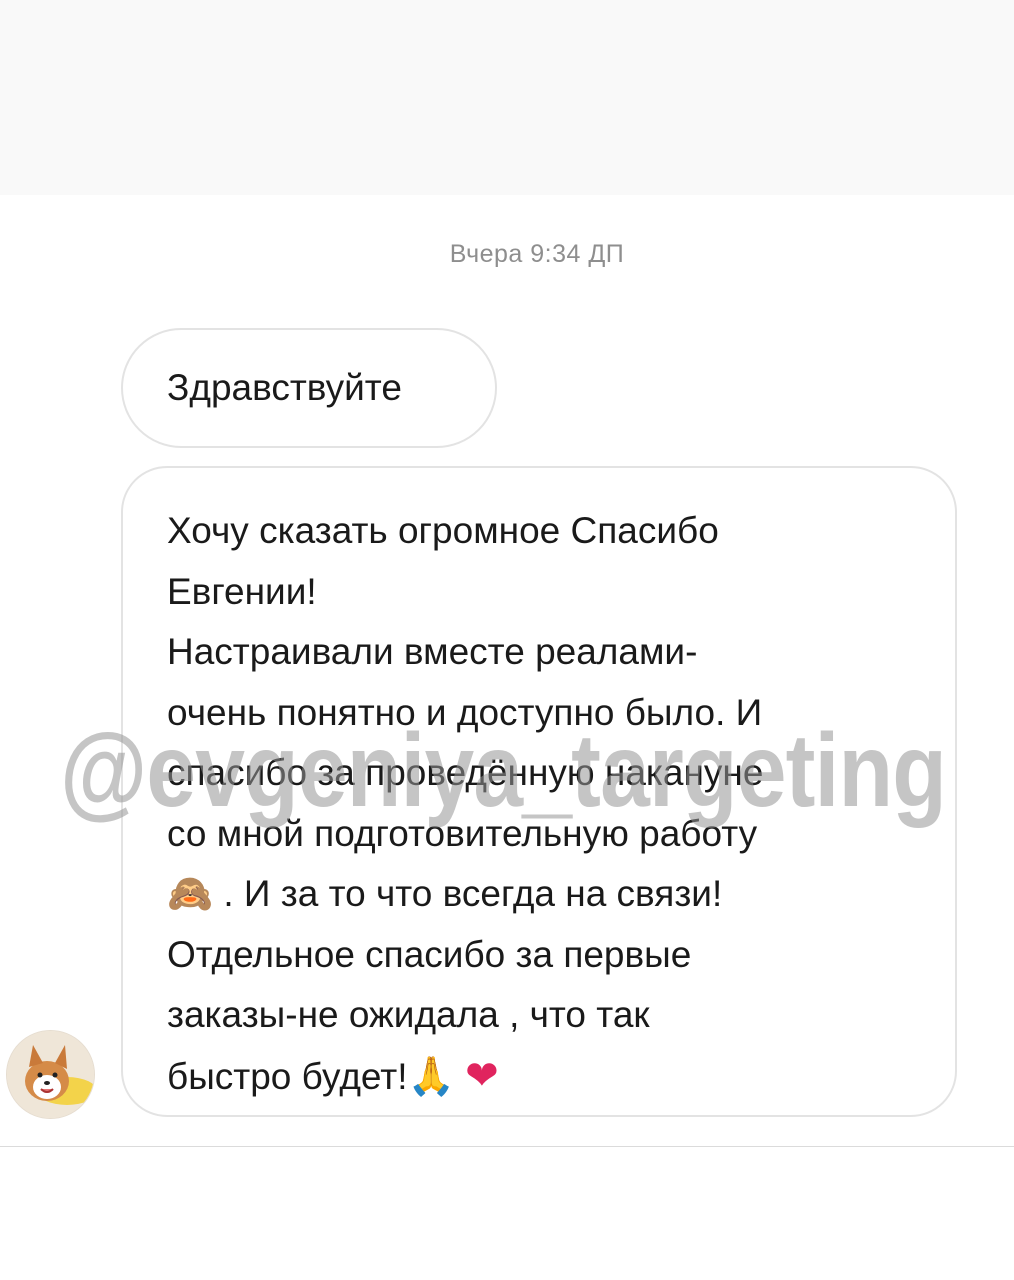 The width and height of the screenshot is (1014, 1280). What do you see at coordinates (431, 1075) in the screenshot?
I see `praying-hands-icon: 🙏` at bounding box center [431, 1075].